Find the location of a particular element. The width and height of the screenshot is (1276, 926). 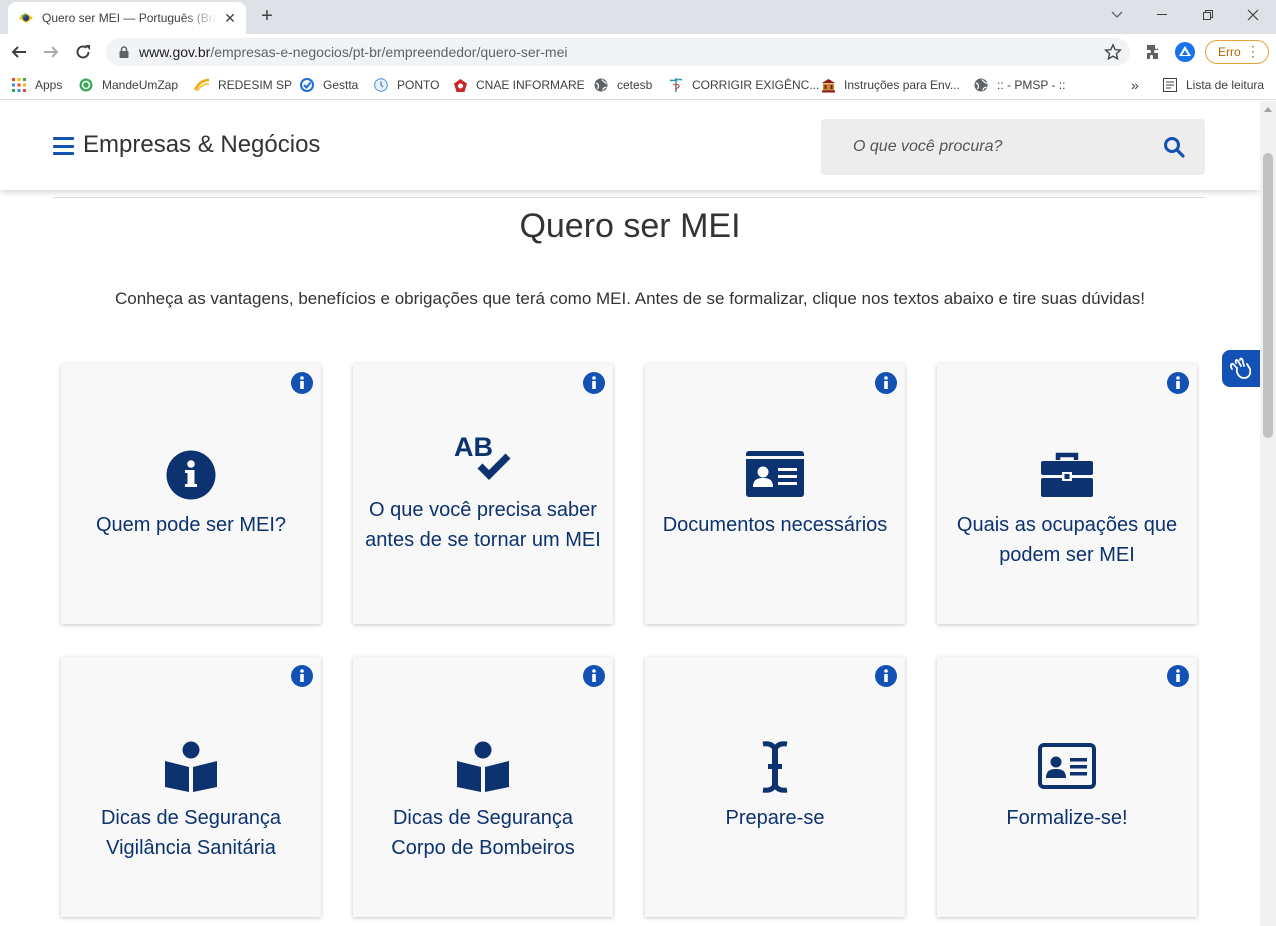

bookmark-mandeumzap: MandeUmZap is located at coordinates (128, 85).